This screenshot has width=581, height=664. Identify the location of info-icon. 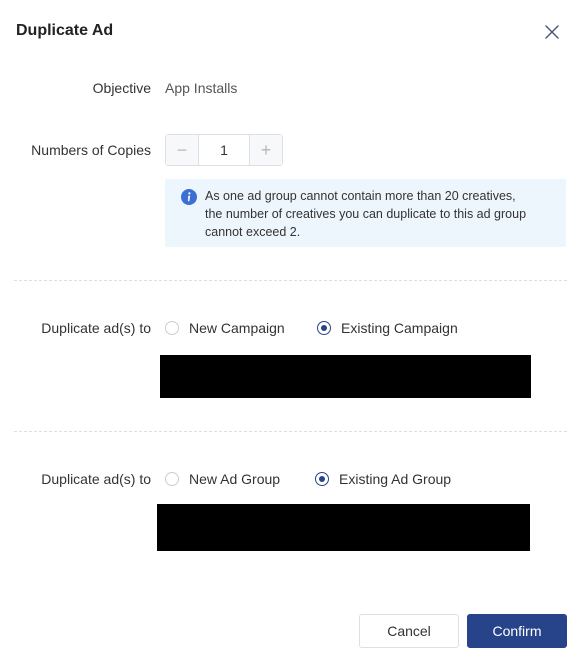
(189, 197).